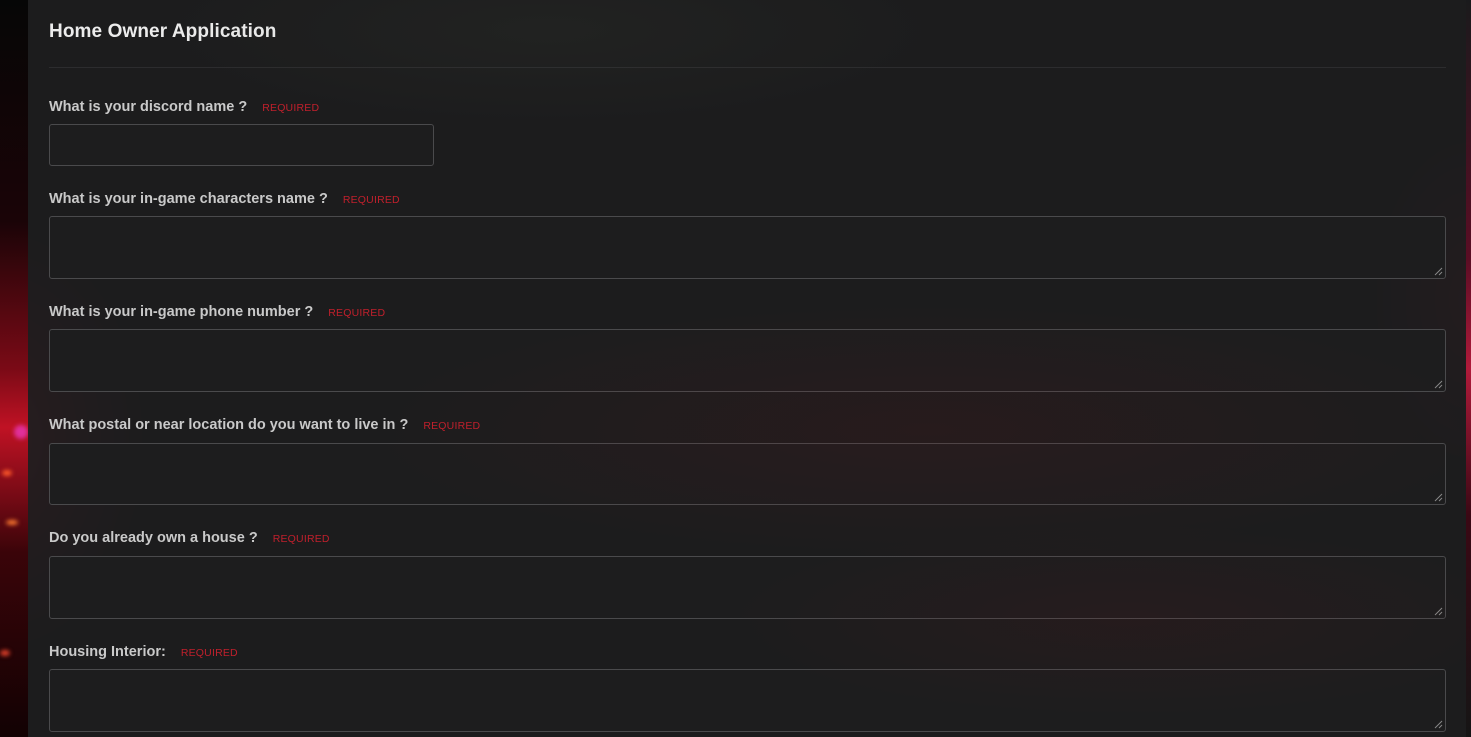 The width and height of the screenshot is (1471, 737). What do you see at coordinates (153, 538) in the screenshot?
I see `field-label: Do you already own a house ?` at bounding box center [153, 538].